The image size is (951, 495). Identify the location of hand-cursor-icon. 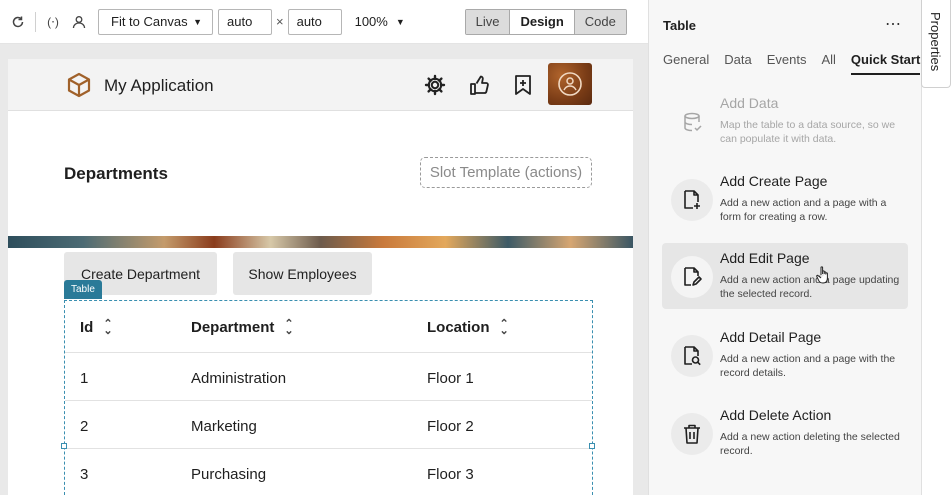
(824, 277).